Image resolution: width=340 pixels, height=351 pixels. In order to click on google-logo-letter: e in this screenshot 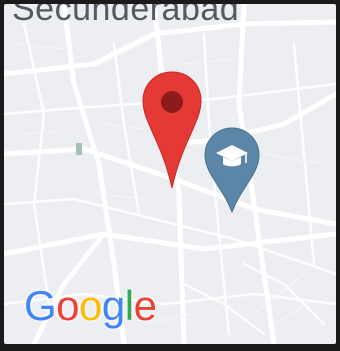, I will do `click(145, 305)`.